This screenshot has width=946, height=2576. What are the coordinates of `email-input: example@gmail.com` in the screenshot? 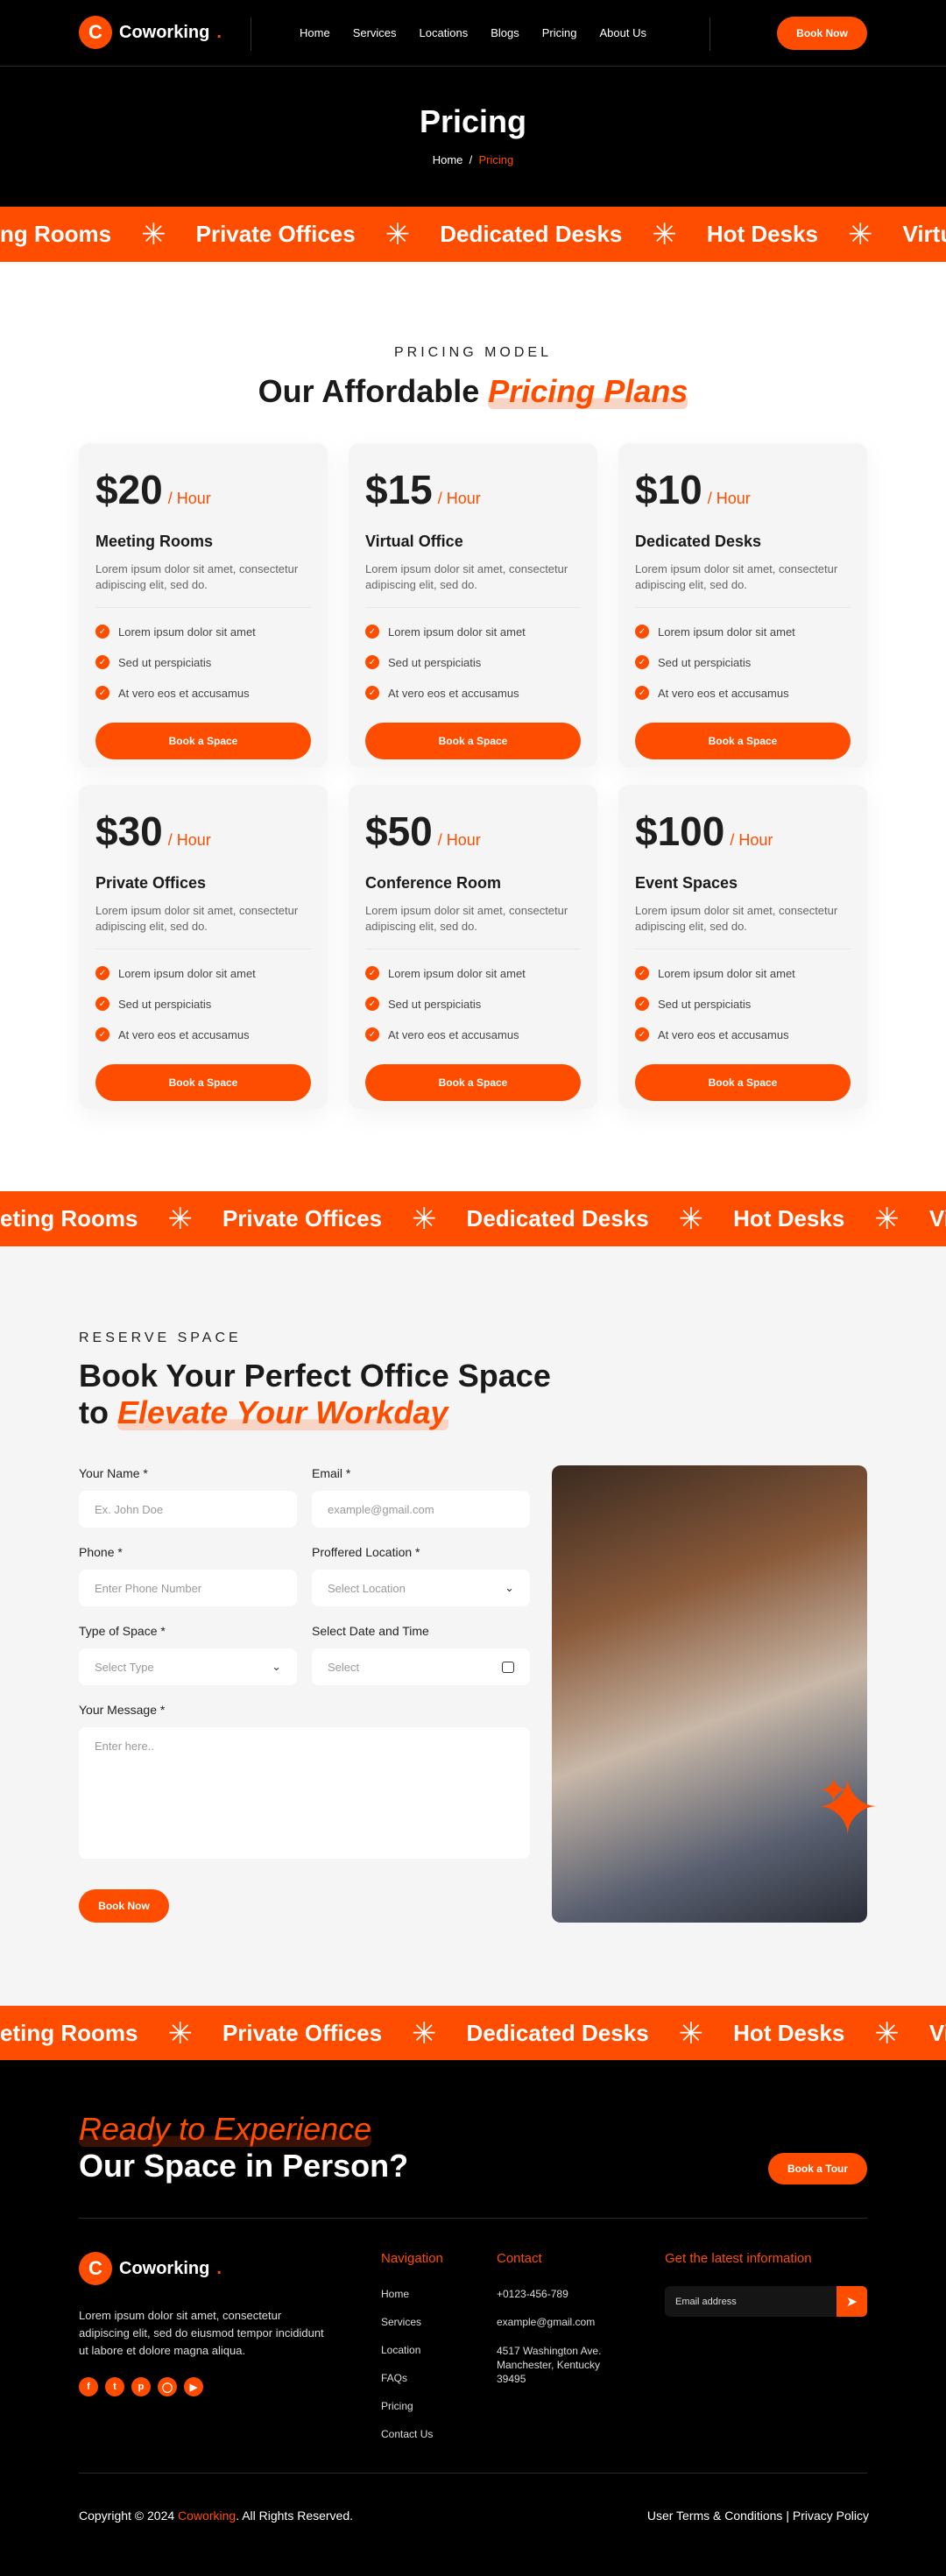 It's located at (421, 1510).